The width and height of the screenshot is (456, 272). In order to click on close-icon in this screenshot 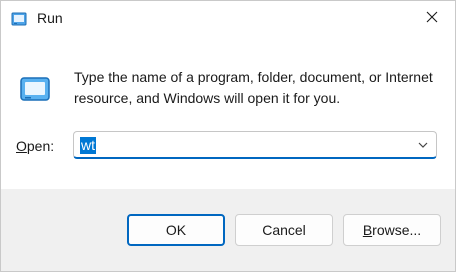, I will do `click(432, 19)`.